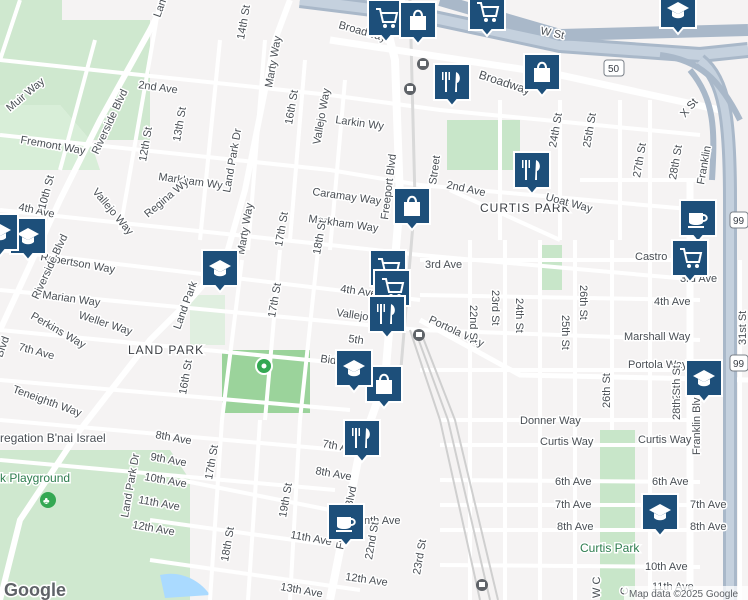  What do you see at coordinates (666, 567) in the screenshot?
I see `street-label: 10th Ave` at bounding box center [666, 567].